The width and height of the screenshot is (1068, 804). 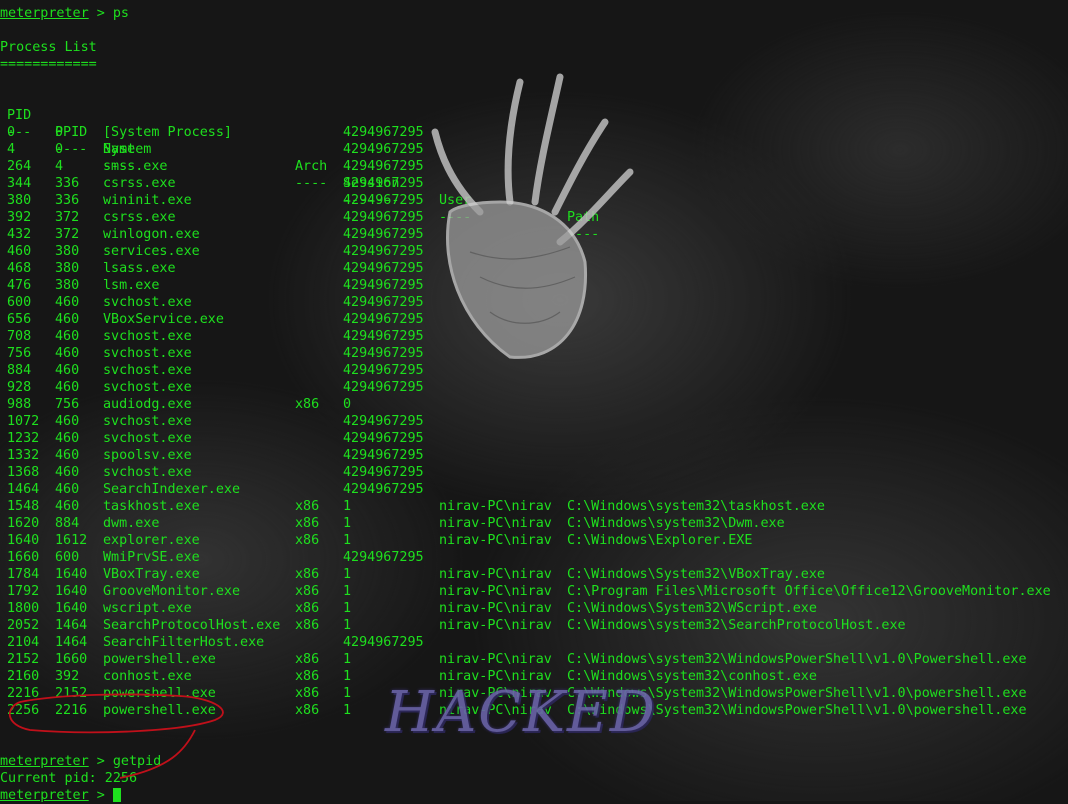 I want to click on cell-ppid: 392, so click(x=67, y=676).